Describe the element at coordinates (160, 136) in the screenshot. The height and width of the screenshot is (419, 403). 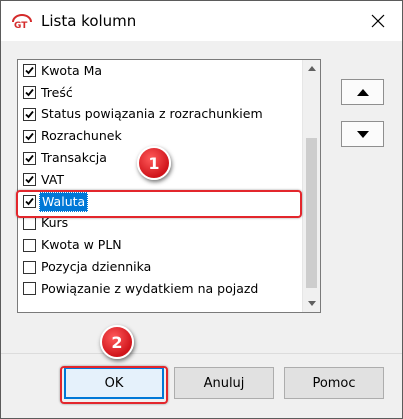
I see `list-item: Rozrachunek` at that location.